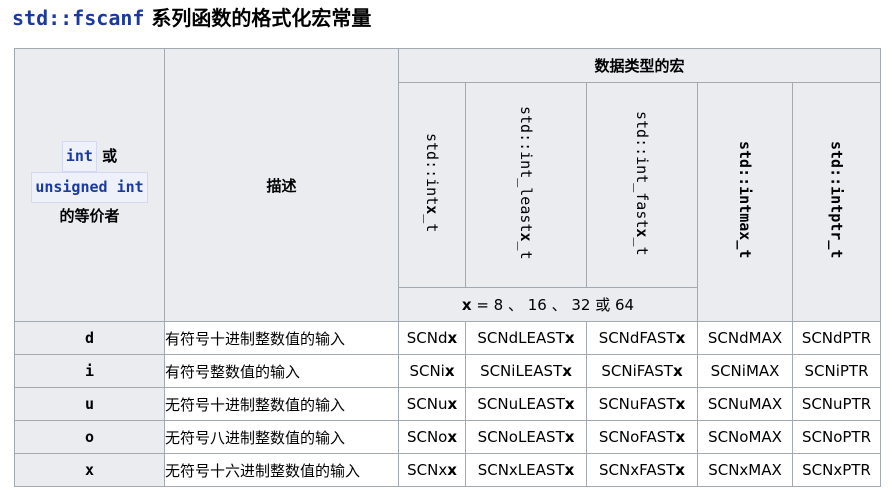 The height and width of the screenshot is (498, 892). Describe the element at coordinates (89, 215) in the screenshot. I see `equiv-label: 的等价者` at that location.